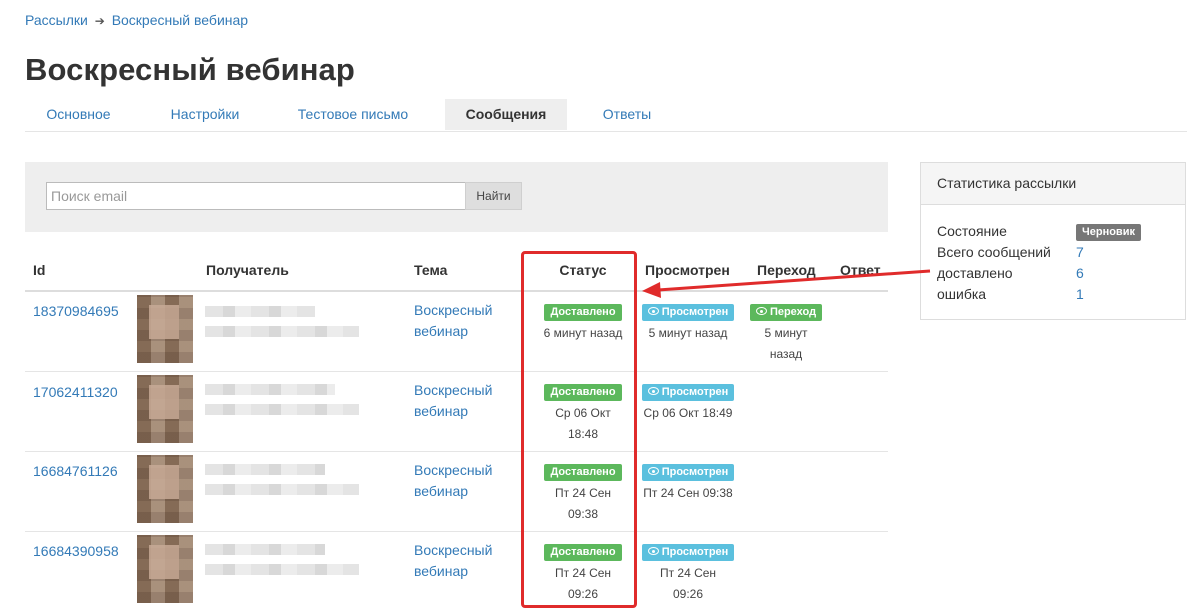 This screenshot has width=1200, height=612. I want to click on breadcrumb: Рассылки ➔ Воскресный вебинар, so click(136, 20).